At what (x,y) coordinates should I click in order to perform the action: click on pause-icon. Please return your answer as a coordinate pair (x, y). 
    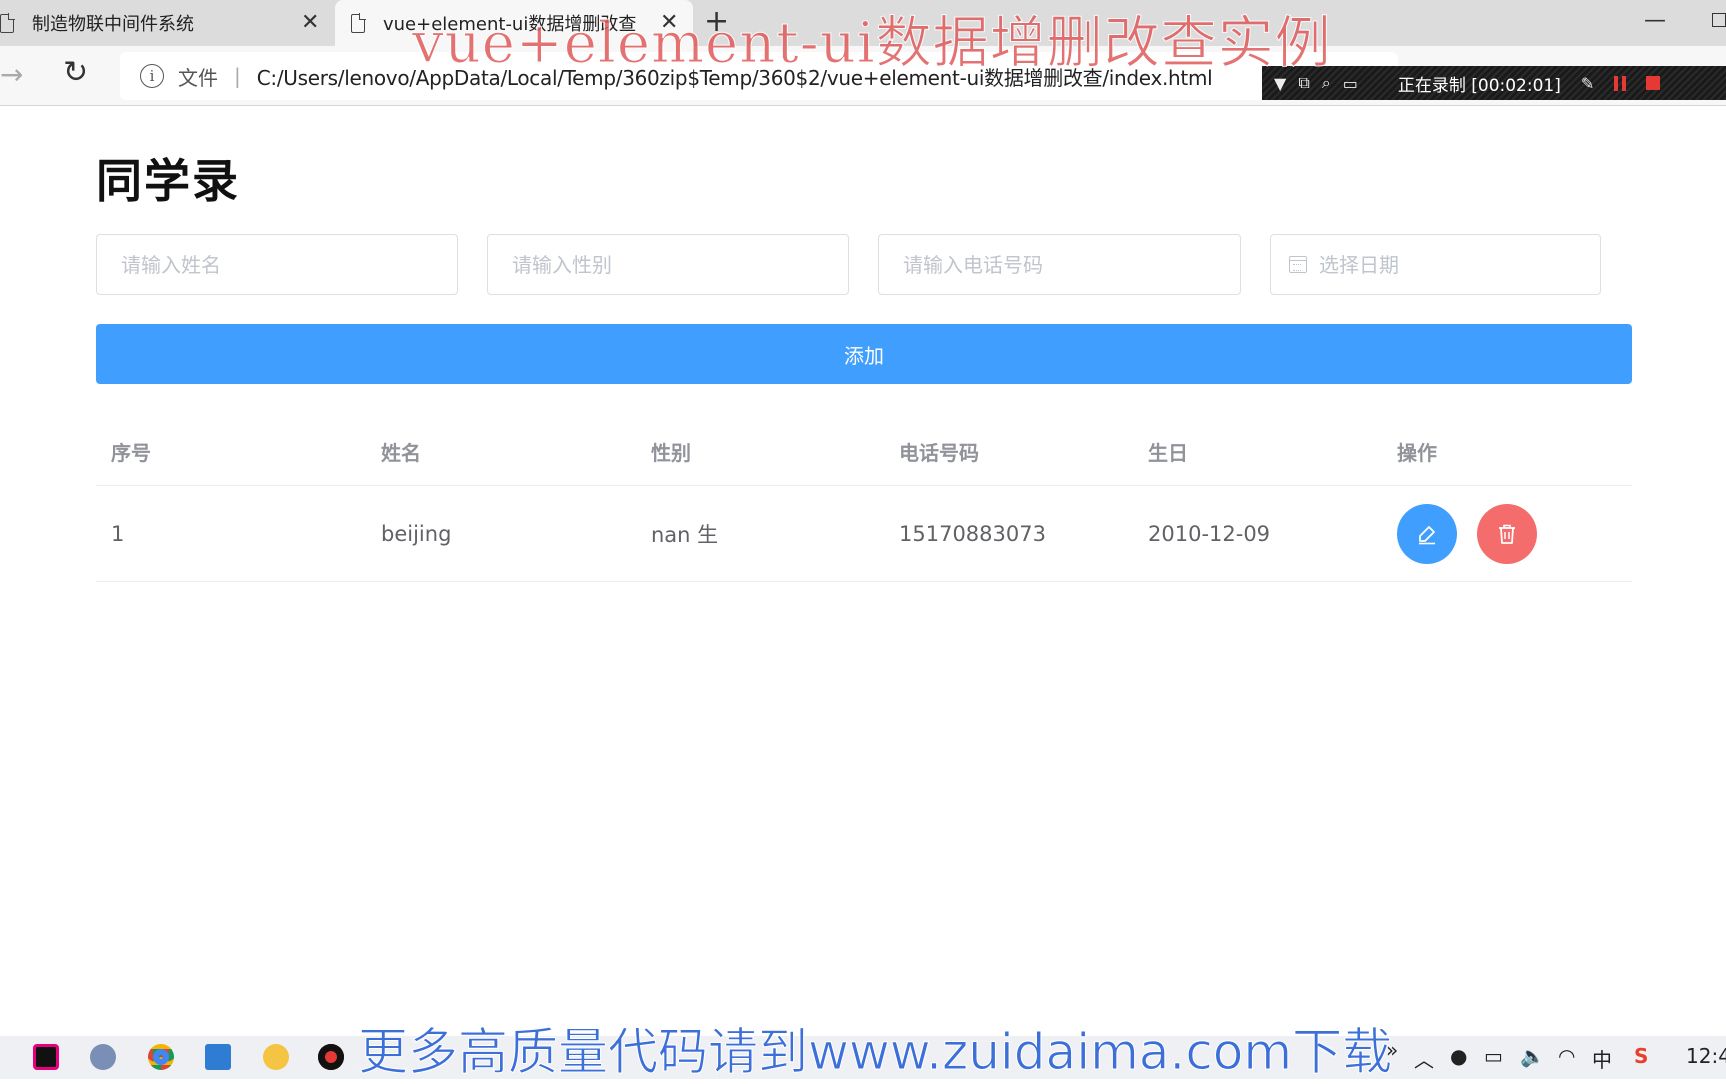
    Looking at the image, I should click on (1620, 83).